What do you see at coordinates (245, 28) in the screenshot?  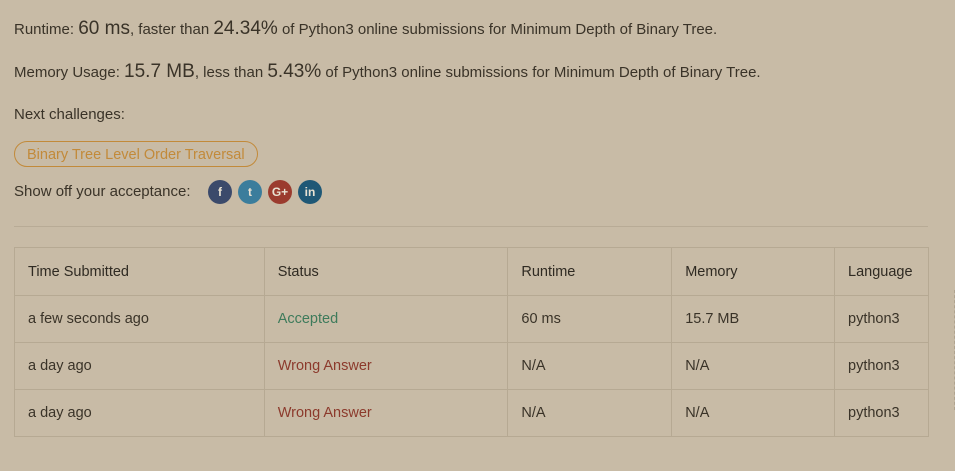 I see `runtime-percent: 24.34%` at bounding box center [245, 28].